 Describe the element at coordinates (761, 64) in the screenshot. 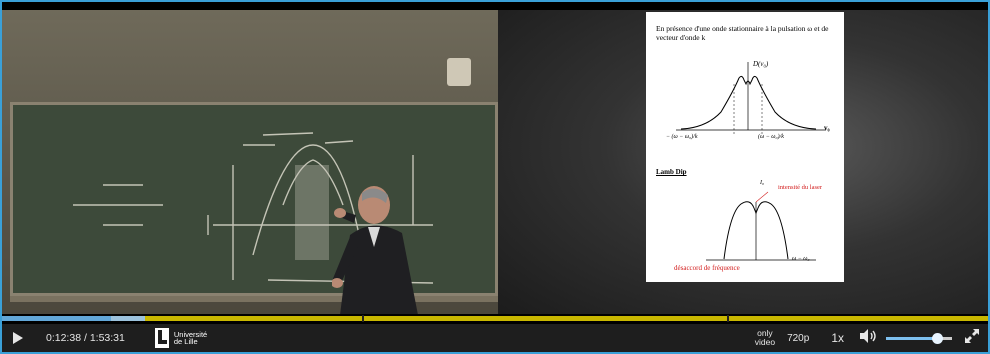

I see `graph1-top-label: D(v₀)` at that location.